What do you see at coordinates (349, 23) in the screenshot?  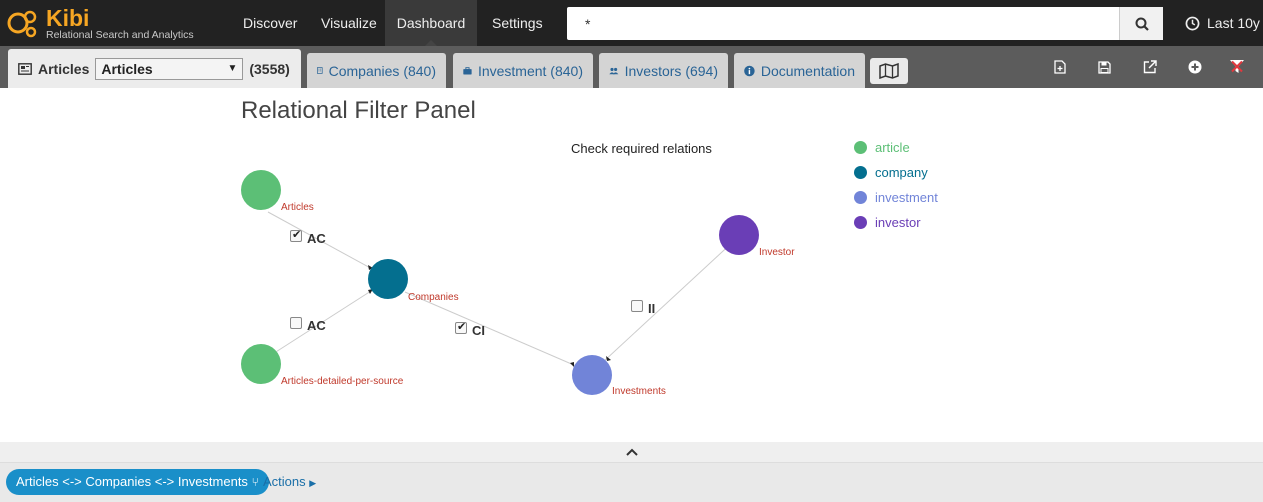 I see `nav-visualize: Visualize` at bounding box center [349, 23].